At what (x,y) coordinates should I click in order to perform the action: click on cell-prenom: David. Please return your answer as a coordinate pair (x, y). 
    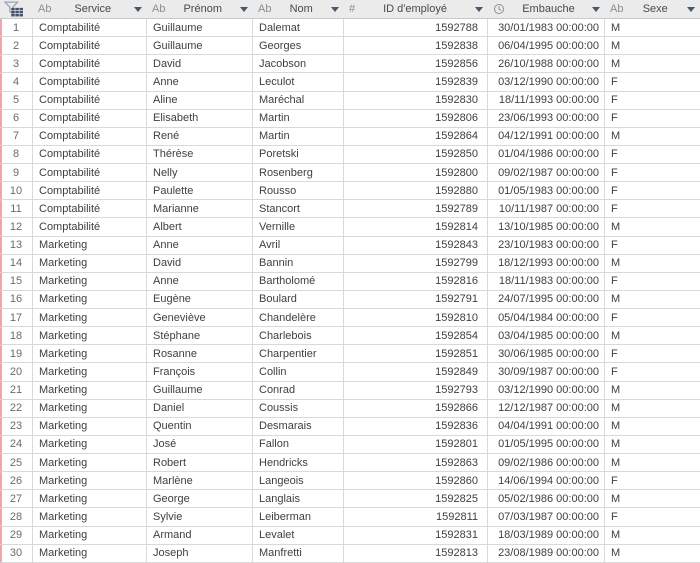
    Looking at the image, I should click on (200, 263).